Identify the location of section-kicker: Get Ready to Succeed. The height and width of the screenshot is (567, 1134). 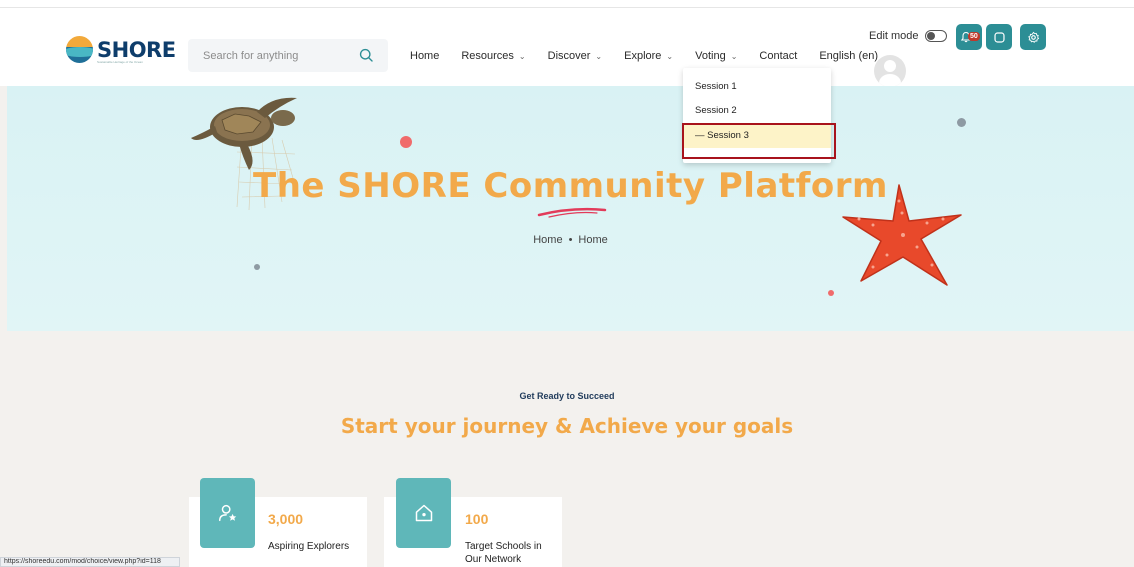
(567, 396).